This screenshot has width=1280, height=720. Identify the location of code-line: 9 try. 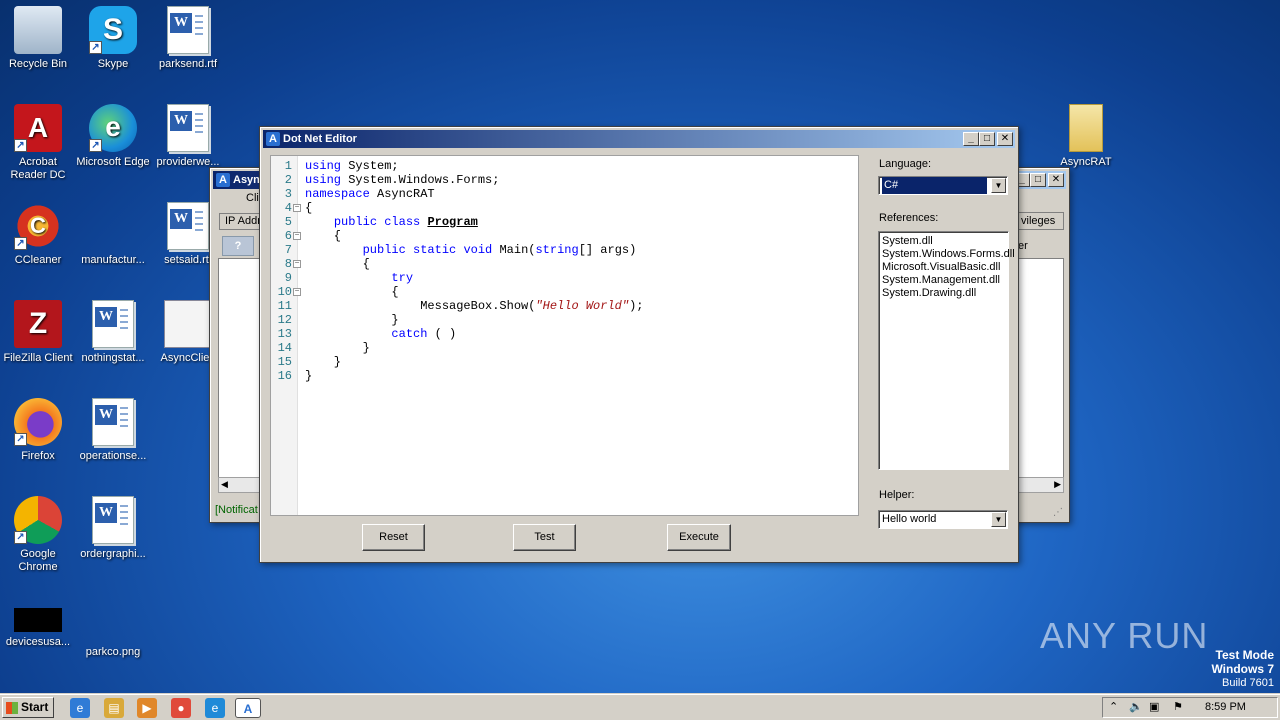
(564, 278).